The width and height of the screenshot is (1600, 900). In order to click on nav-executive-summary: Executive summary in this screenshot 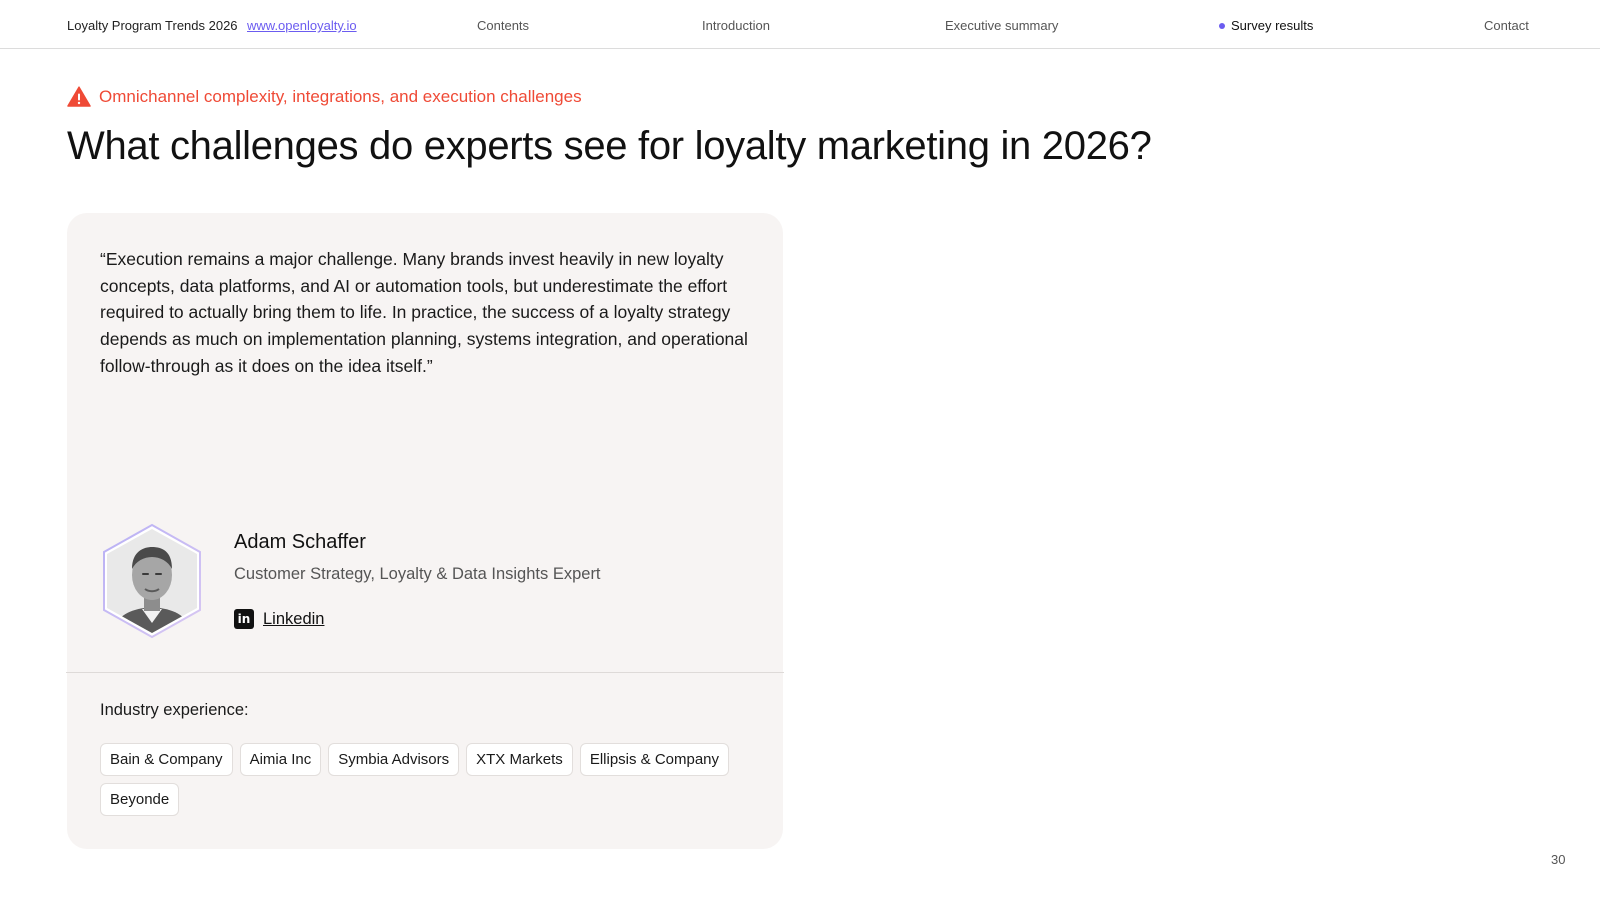, I will do `click(1001, 25)`.